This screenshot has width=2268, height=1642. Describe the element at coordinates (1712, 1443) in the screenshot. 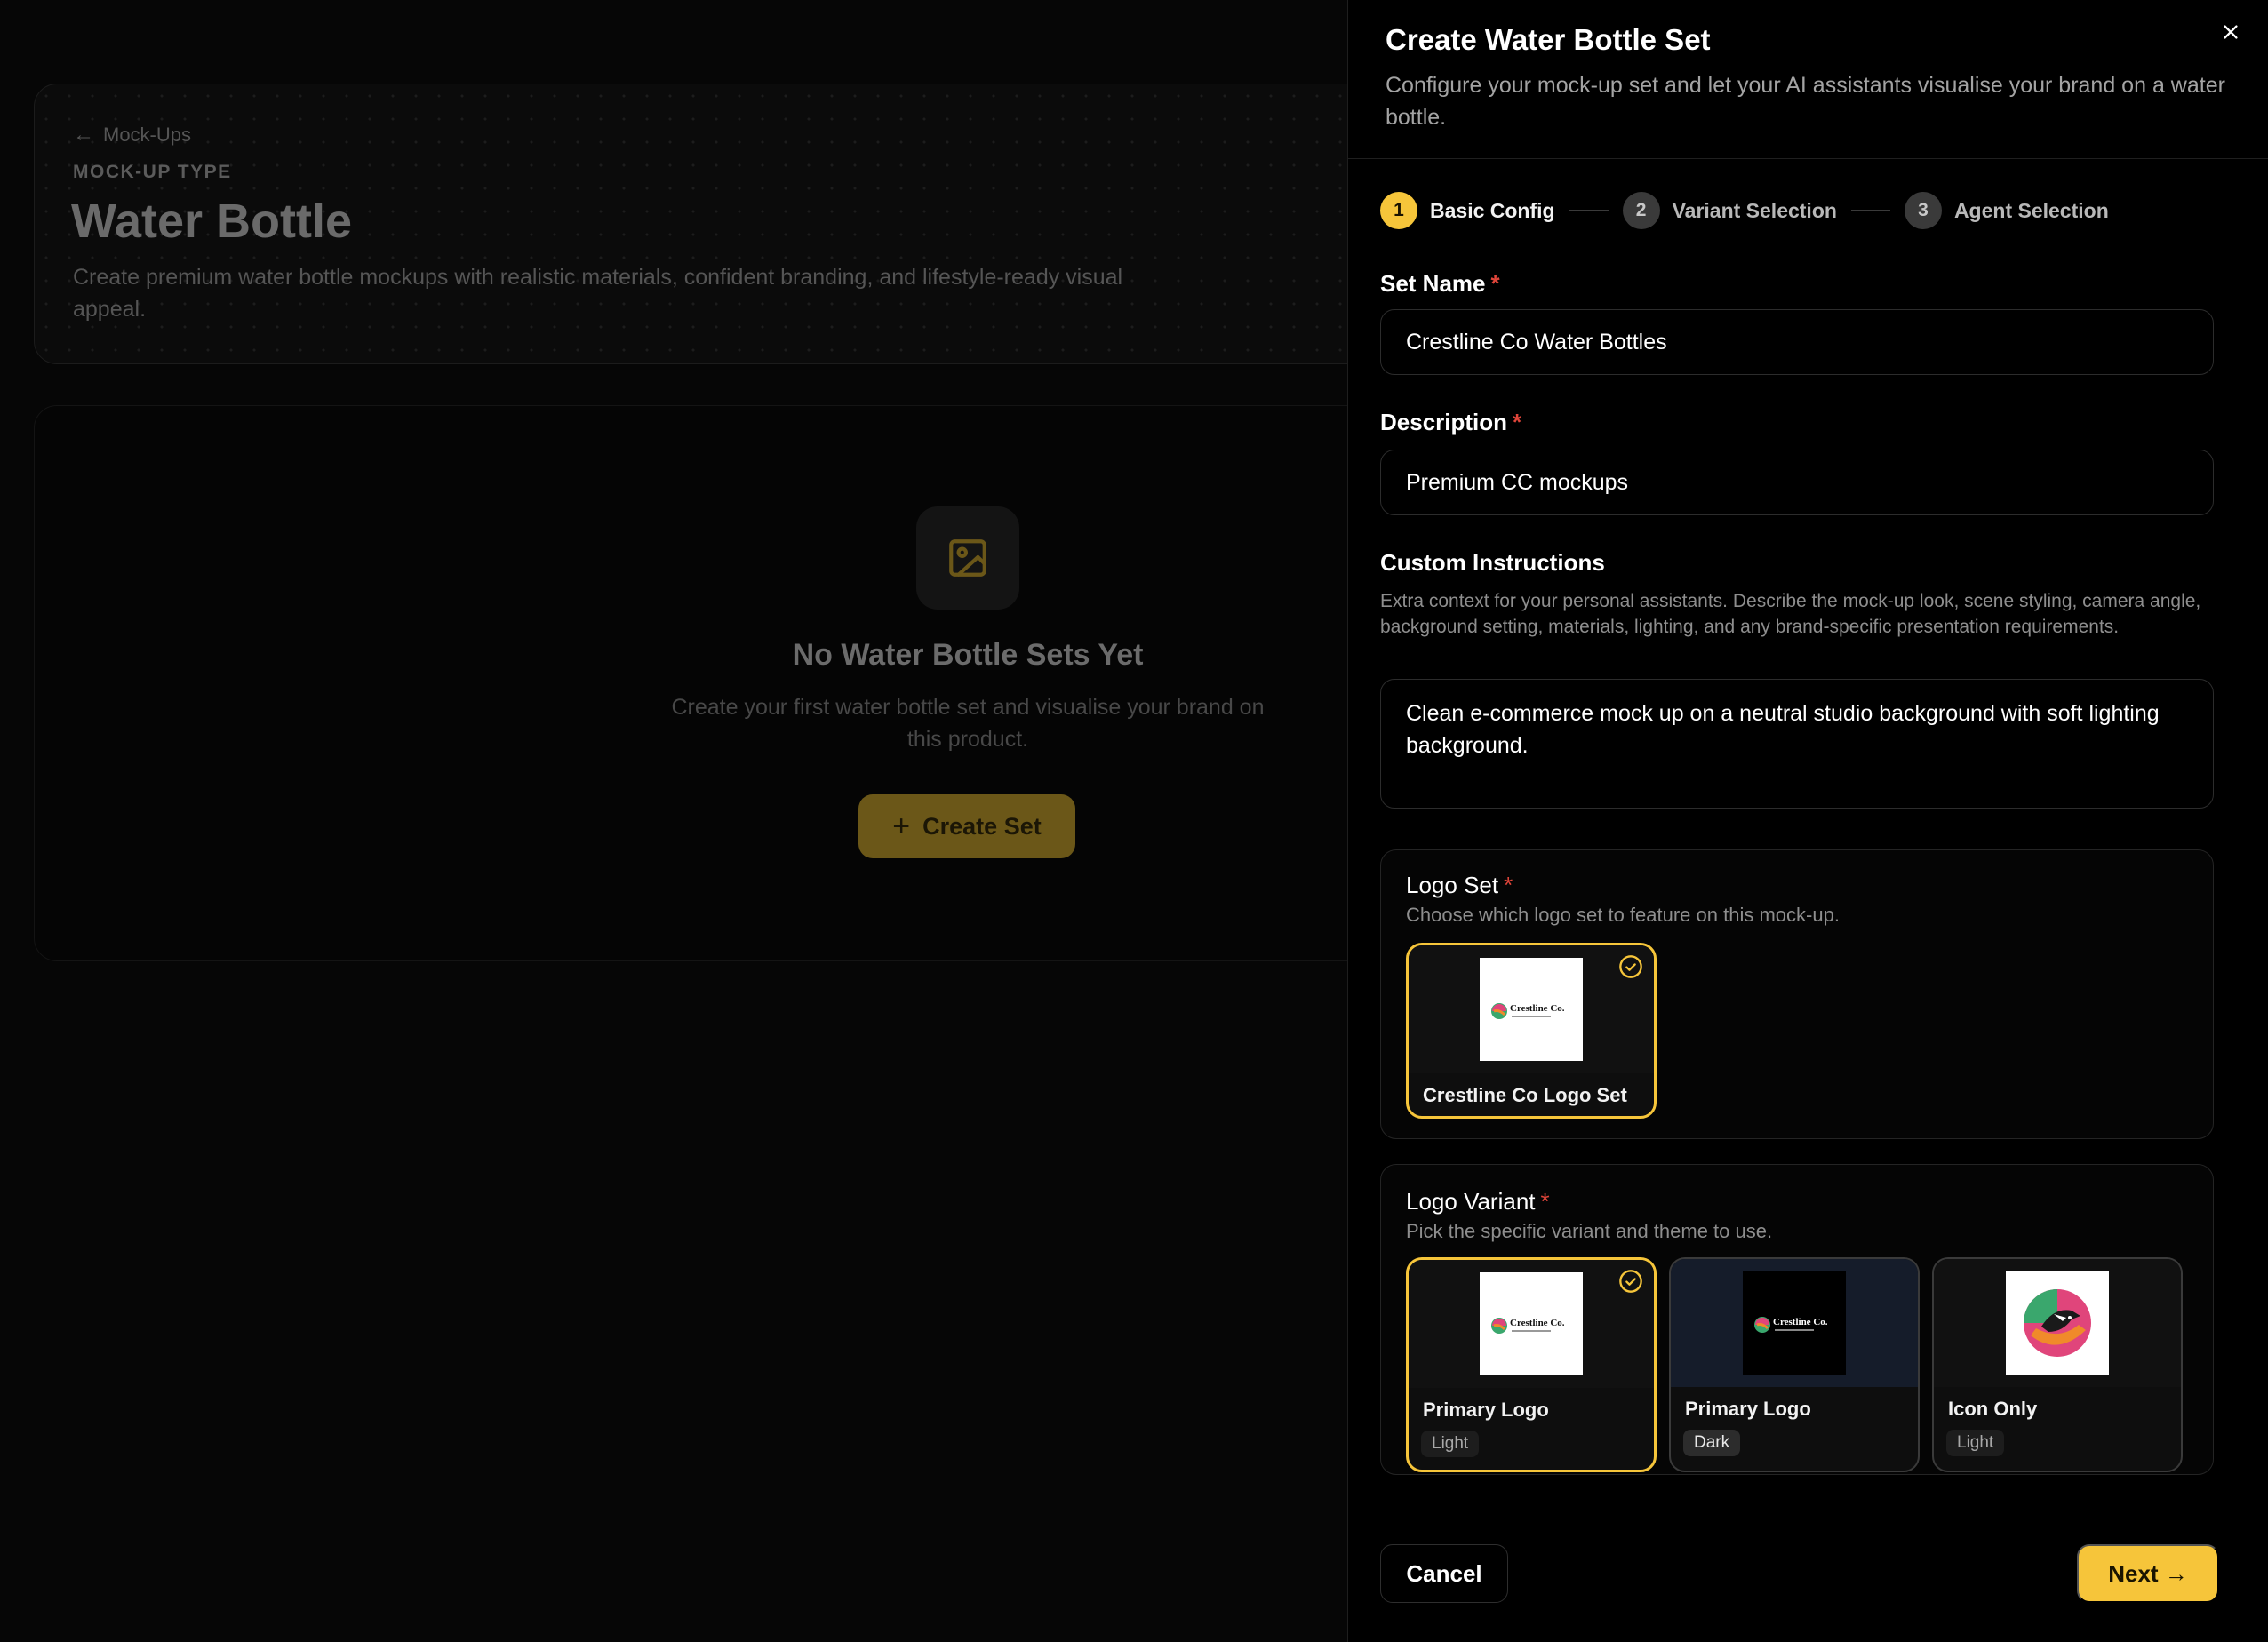

I see `variant-theme-badge: Dark` at that location.